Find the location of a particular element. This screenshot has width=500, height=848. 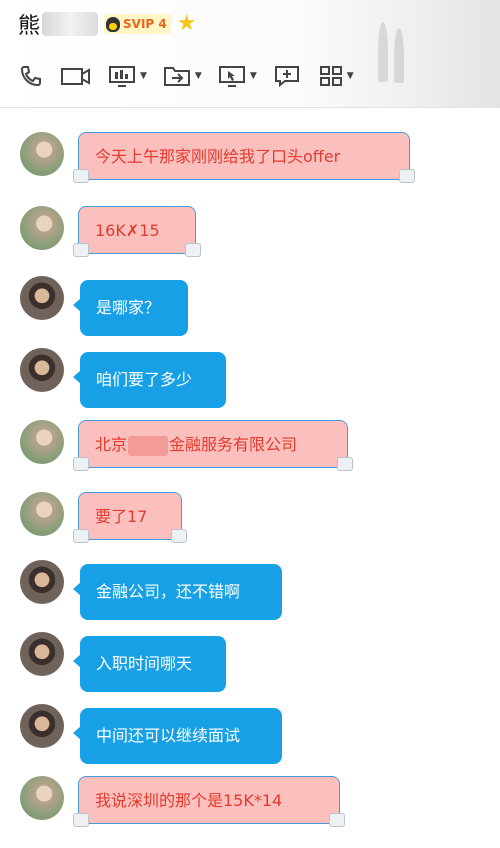

toolbar: ▼ ▼ ▼ ▼ is located at coordinates (194, 76).